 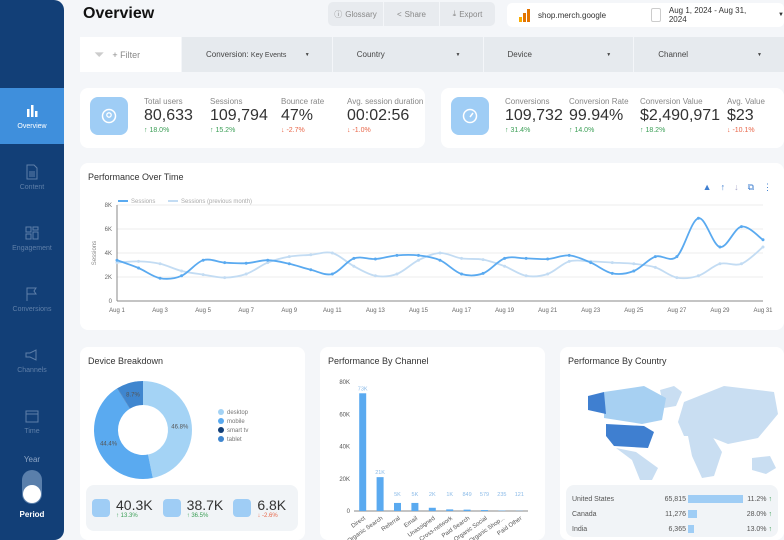 What do you see at coordinates (344, 448) in the screenshot?
I see `y-tick-label: 40K` at bounding box center [344, 448].